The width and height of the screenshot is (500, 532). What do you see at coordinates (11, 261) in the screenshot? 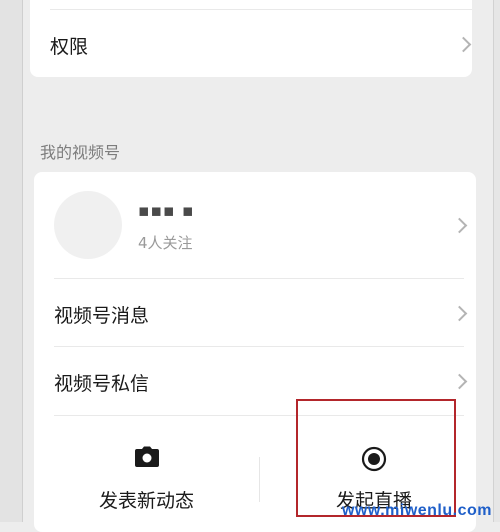
I see `left-frame` at bounding box center [11, 261].